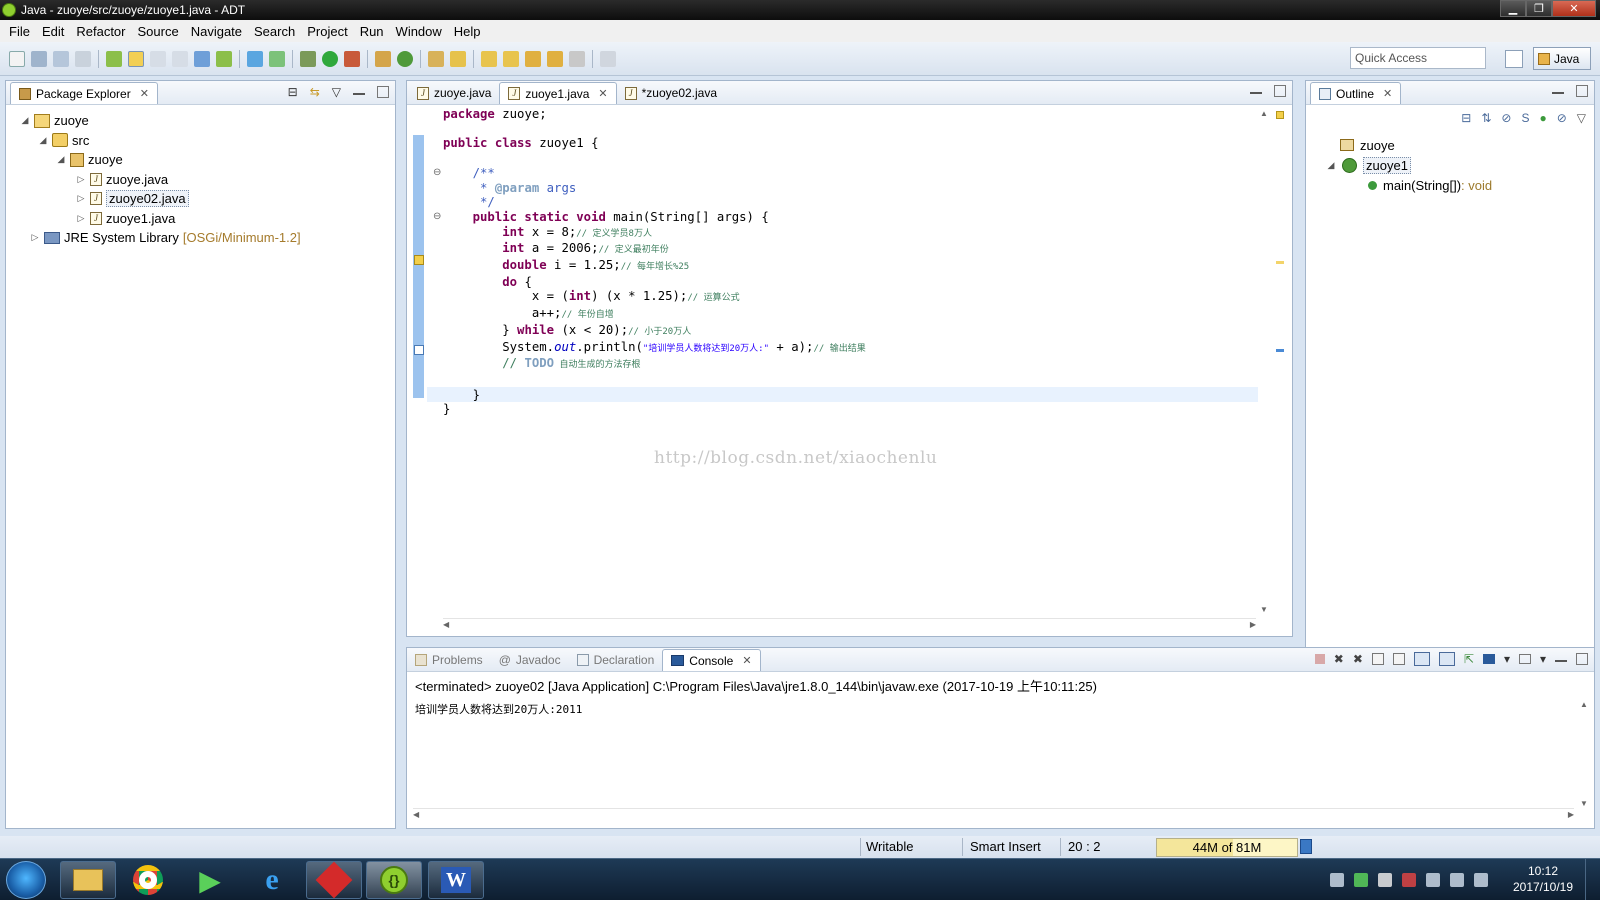 This screenshot has height=900, width=1600. I want to click on show-whitespace-icon, so click(180, 59).